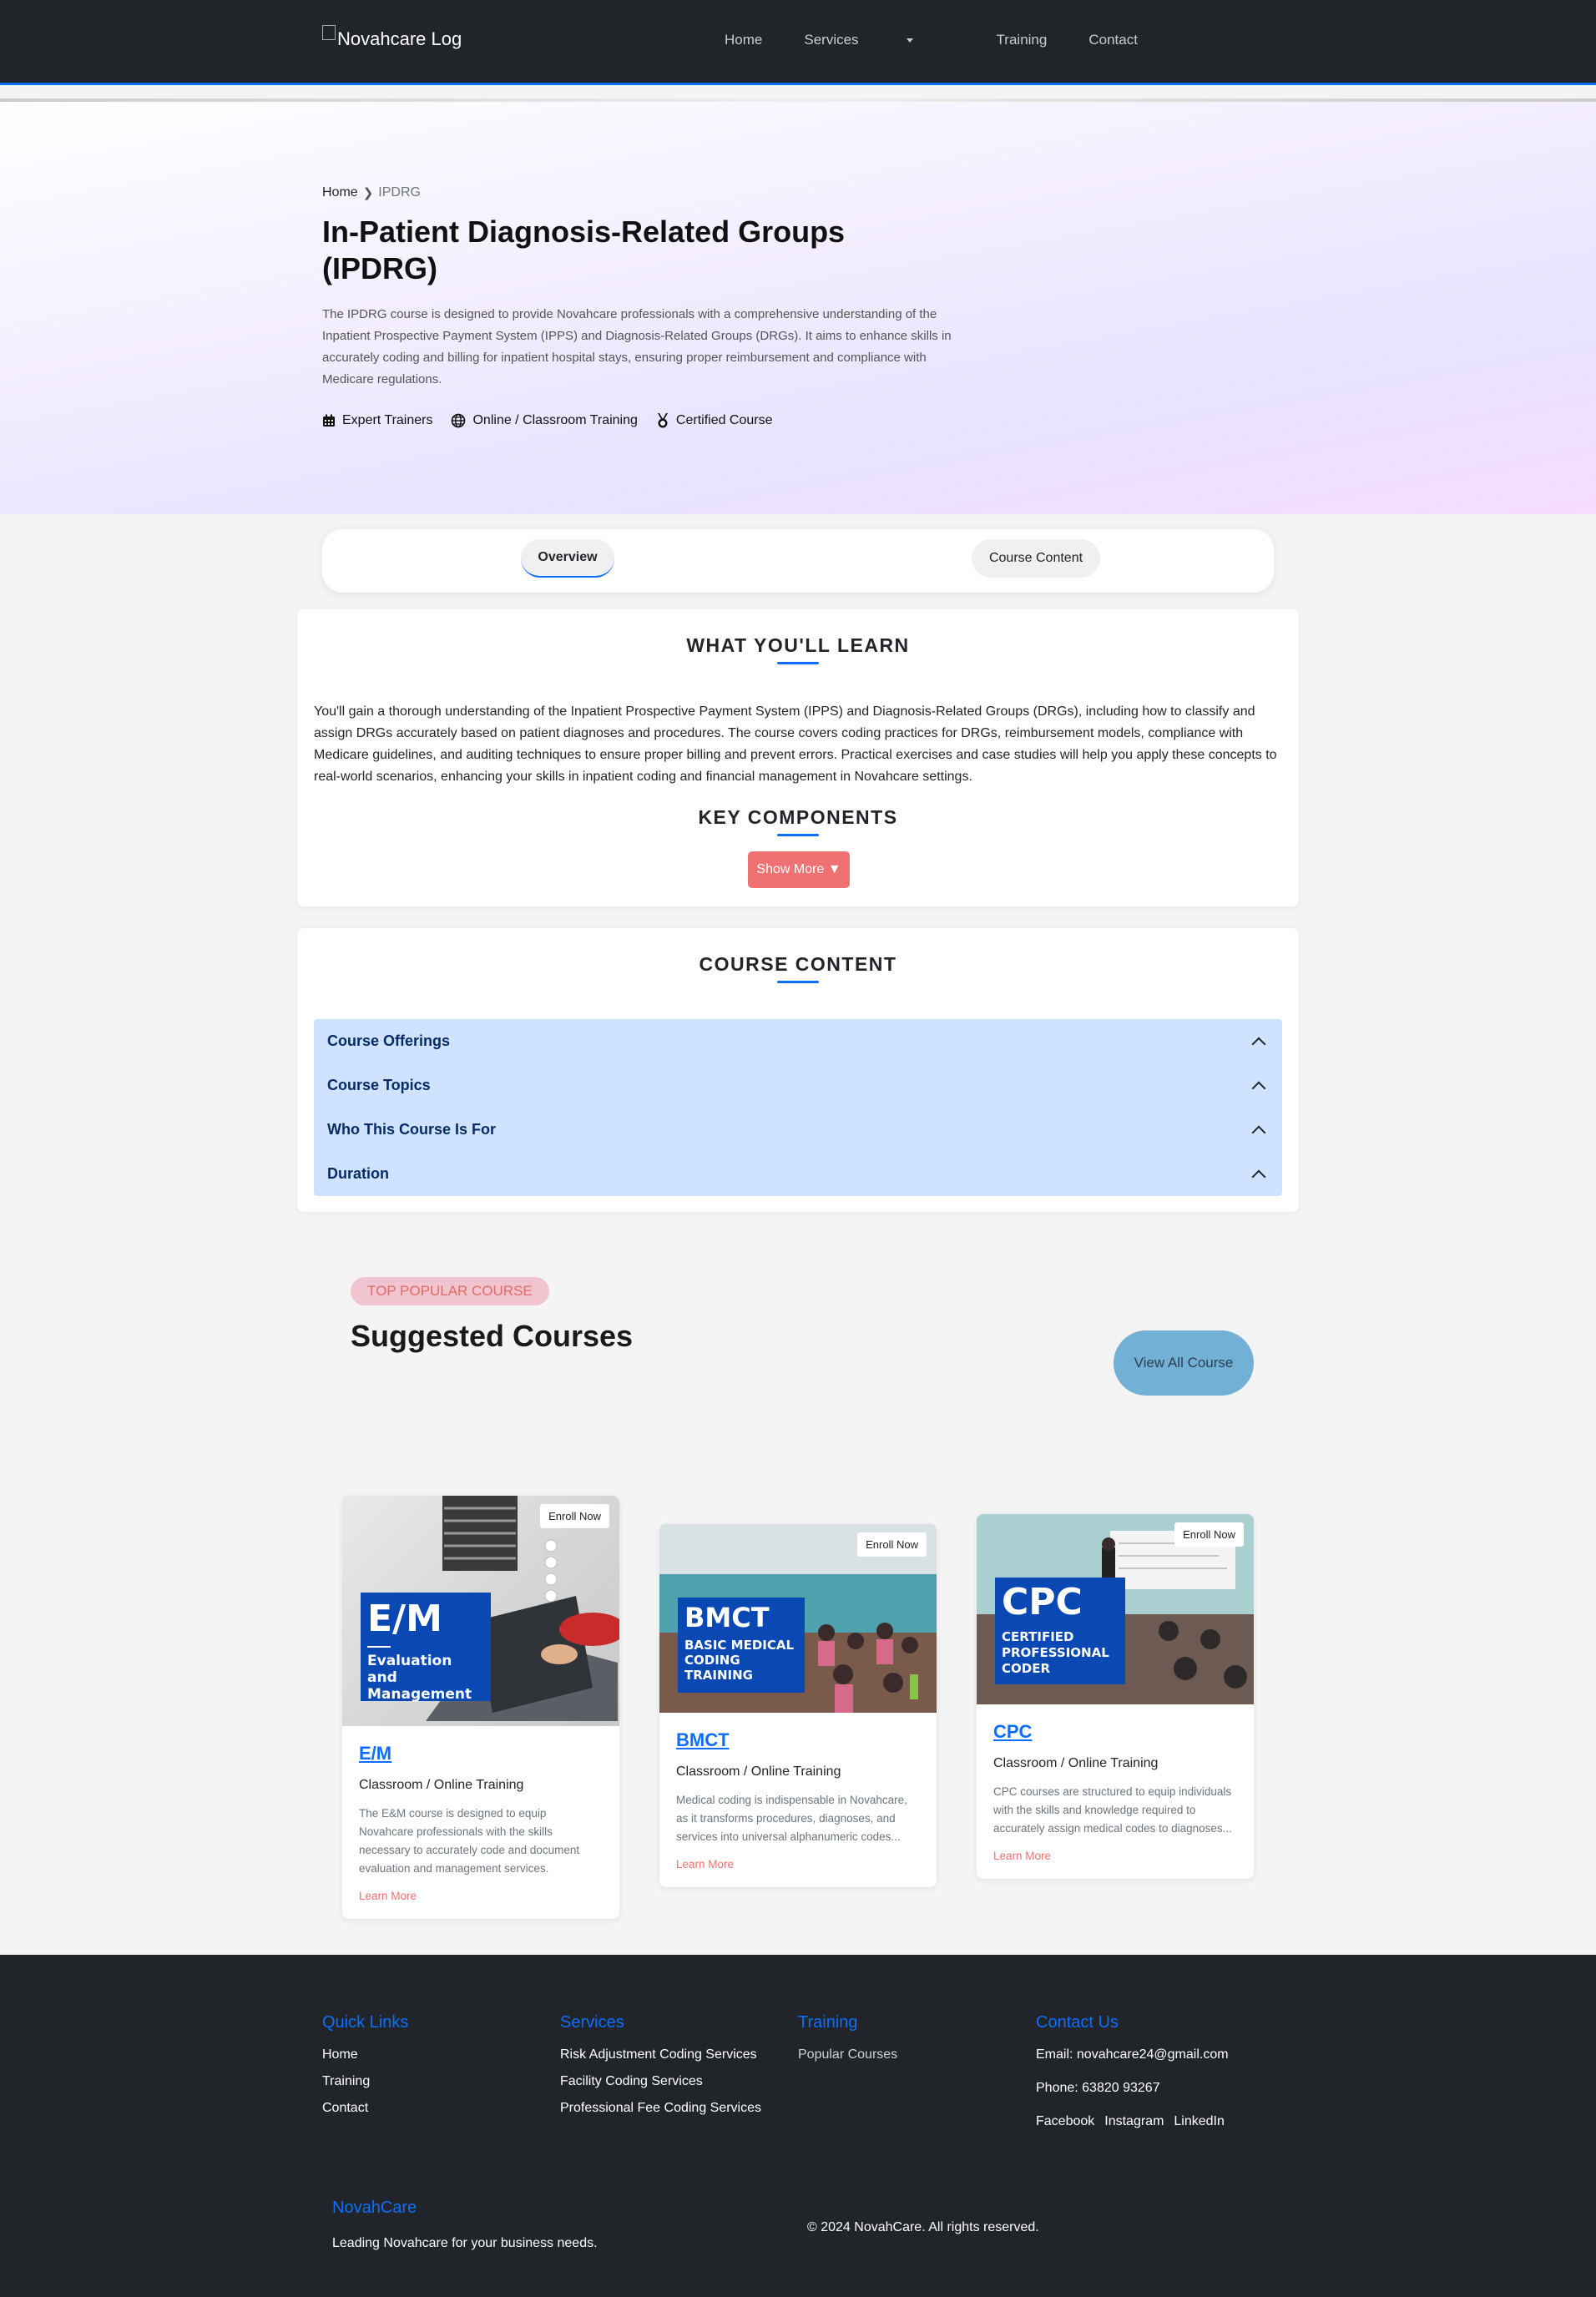  What do you see at coordinates (1077, 2022) in the screenshot?
I see `footer-heading: Contact Us` at bounding box center [1077, 2022].